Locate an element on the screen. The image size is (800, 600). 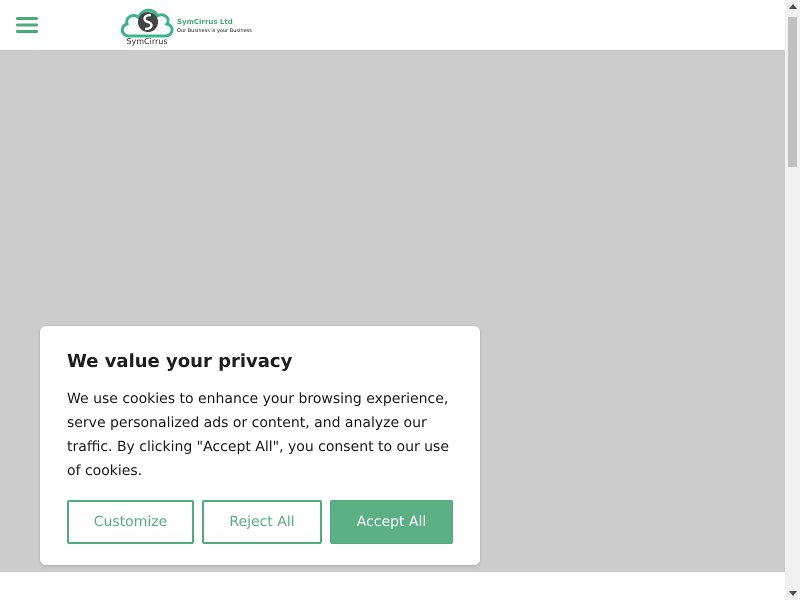
cookie-option-button: Reject All is located at coordinates (262, 522).